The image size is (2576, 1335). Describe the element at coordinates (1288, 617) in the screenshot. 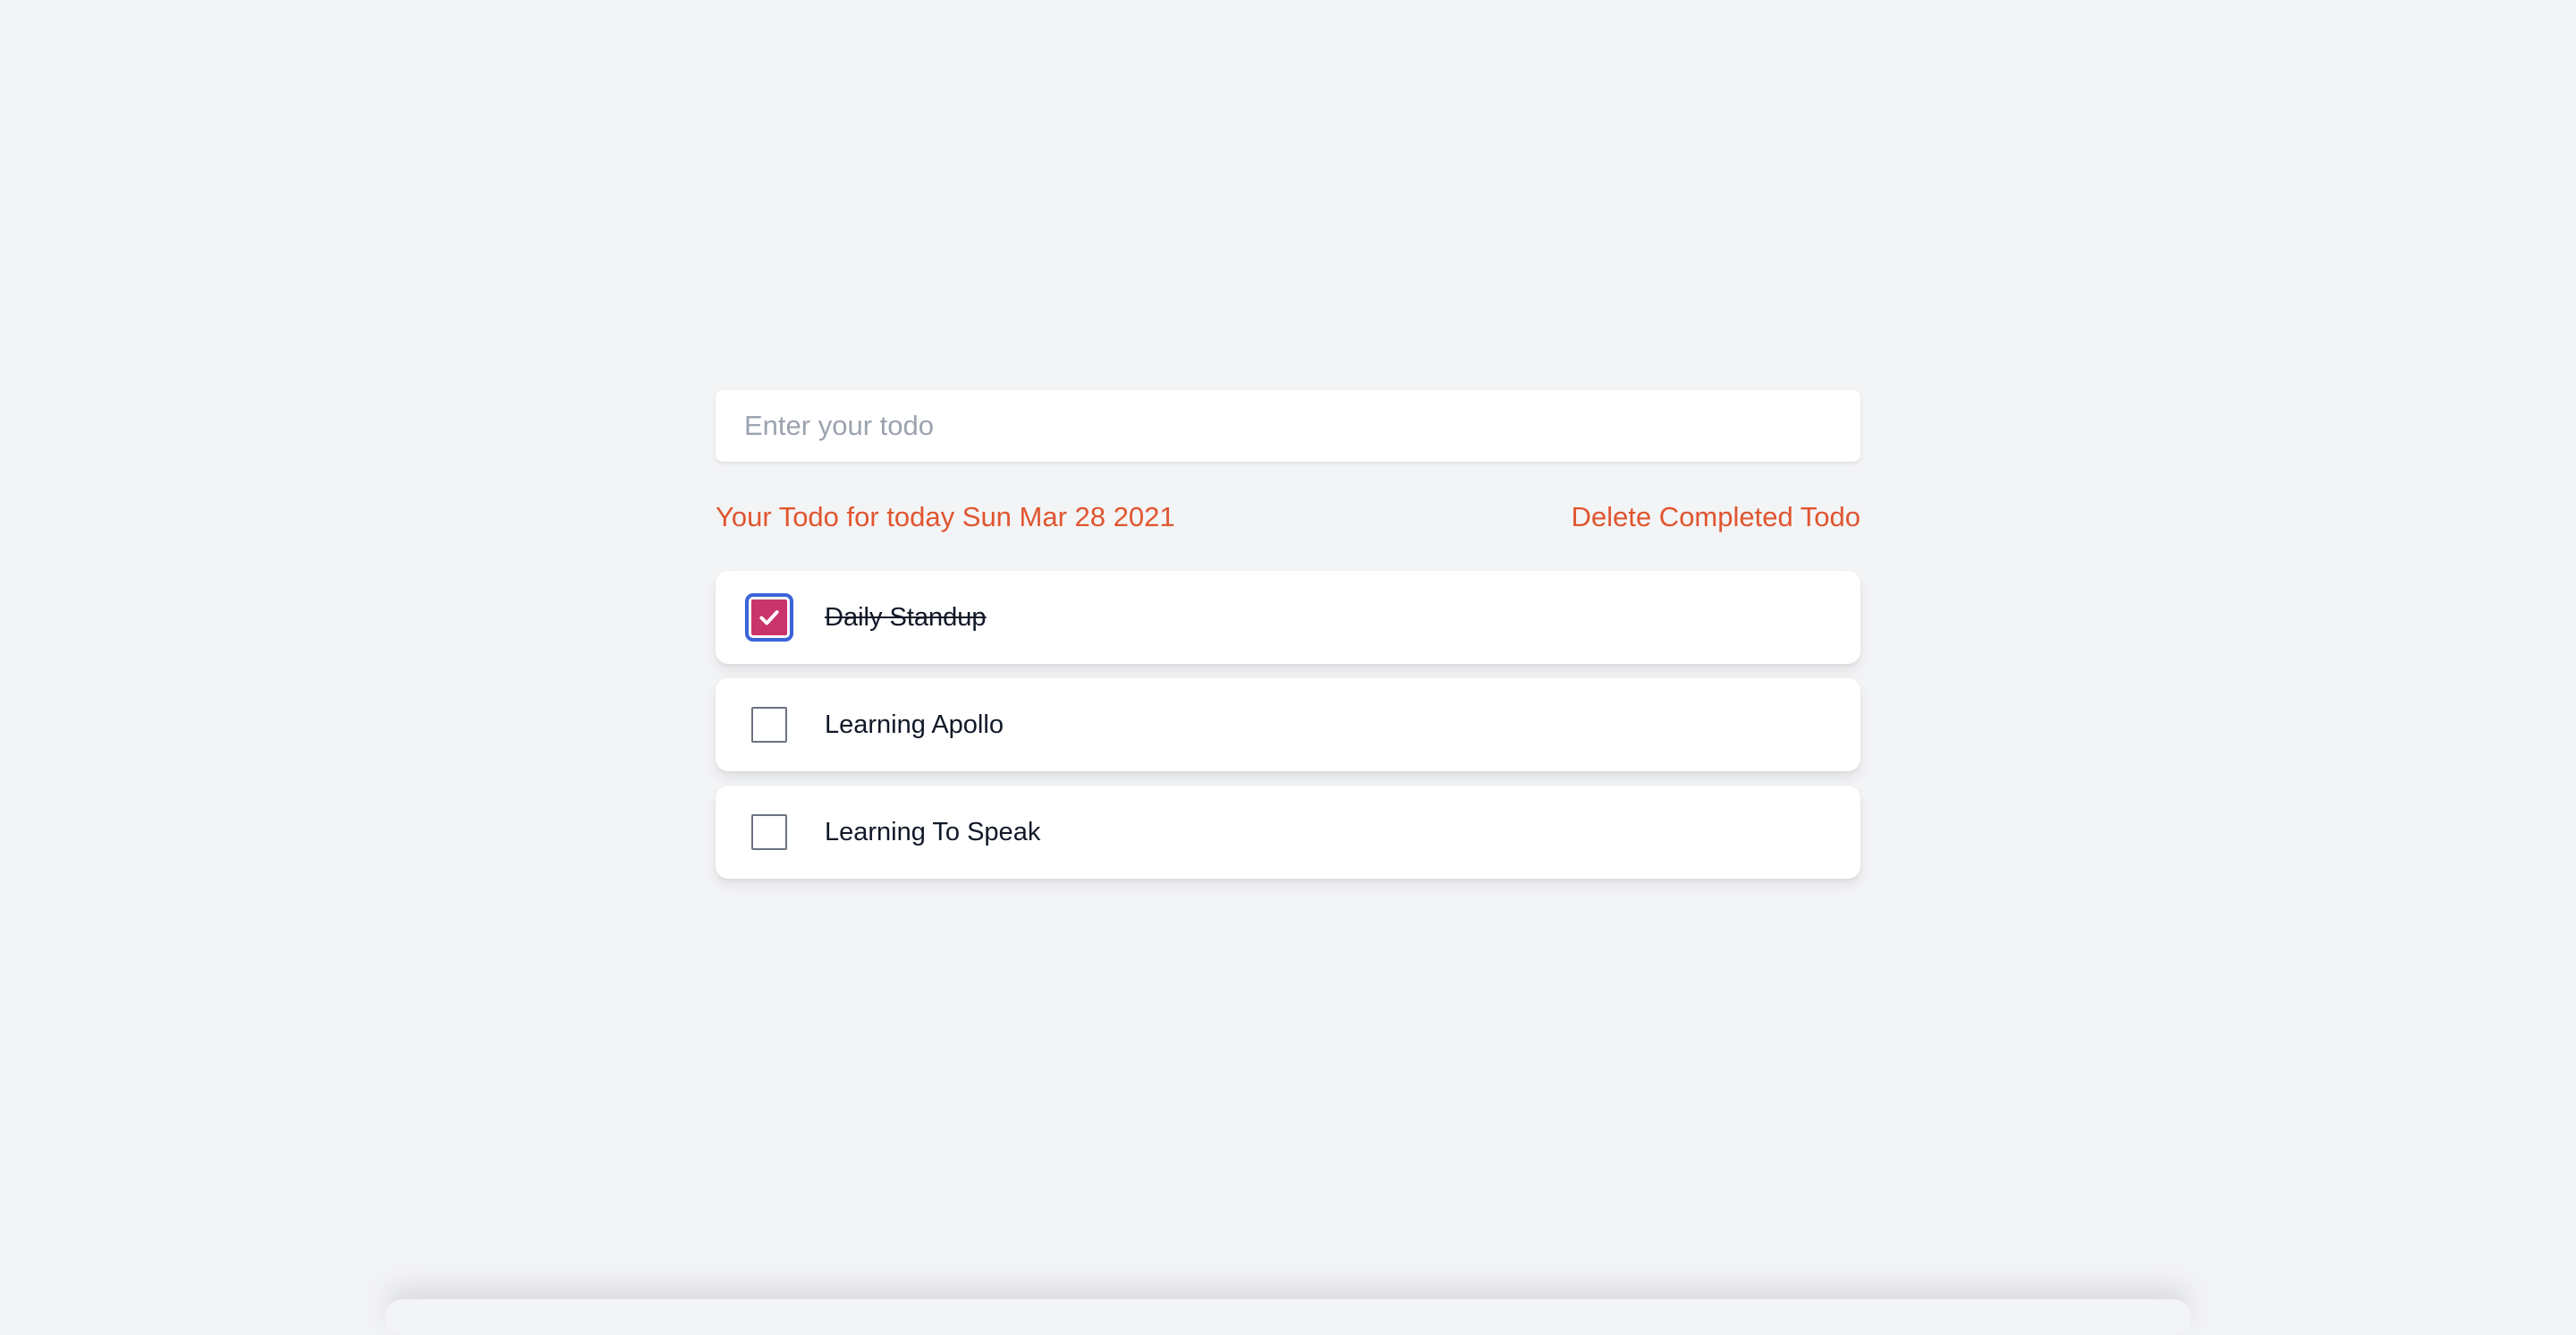

I see `todo-item: Daily Standup` at that location.